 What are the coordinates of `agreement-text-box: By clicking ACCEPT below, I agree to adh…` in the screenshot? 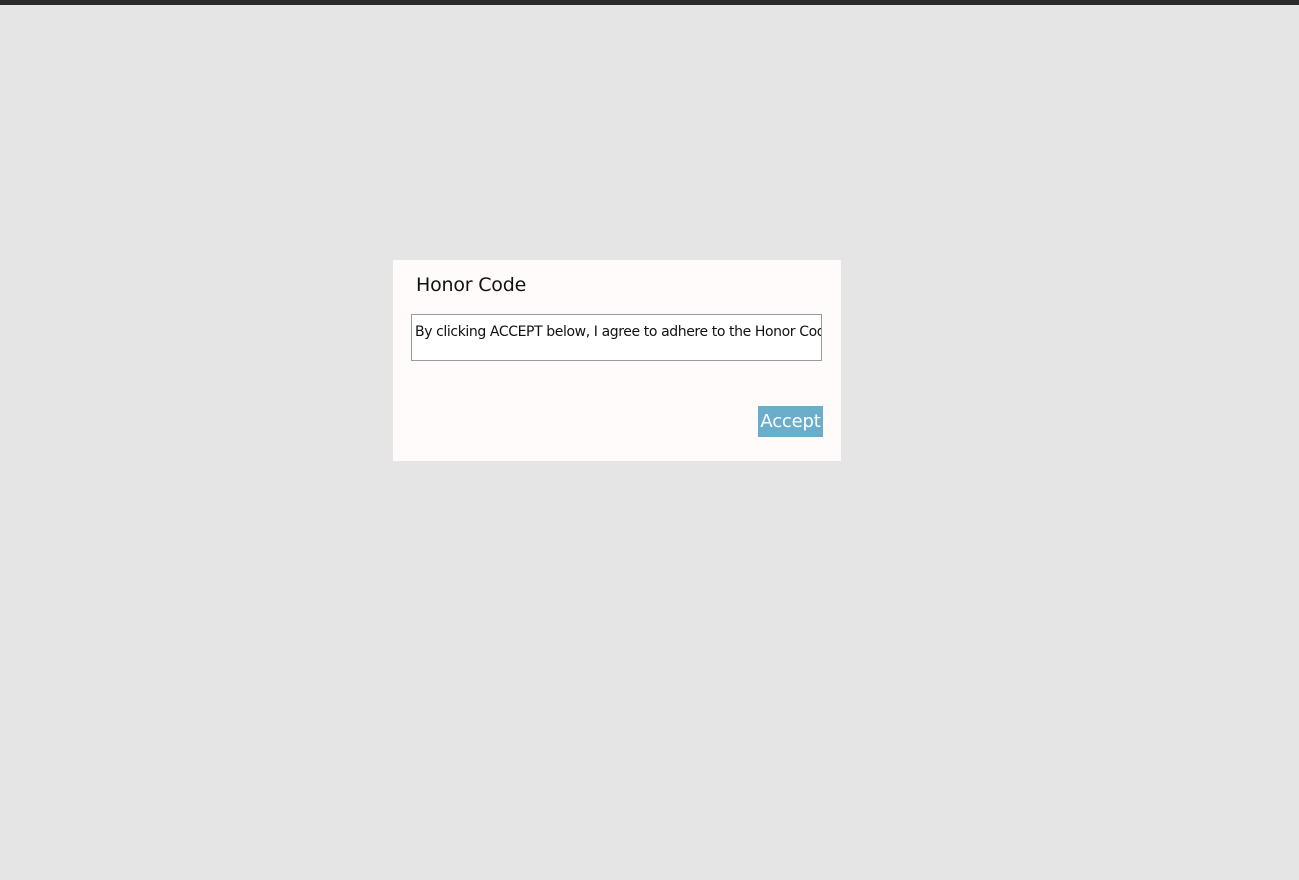 It's located at (616, 337).